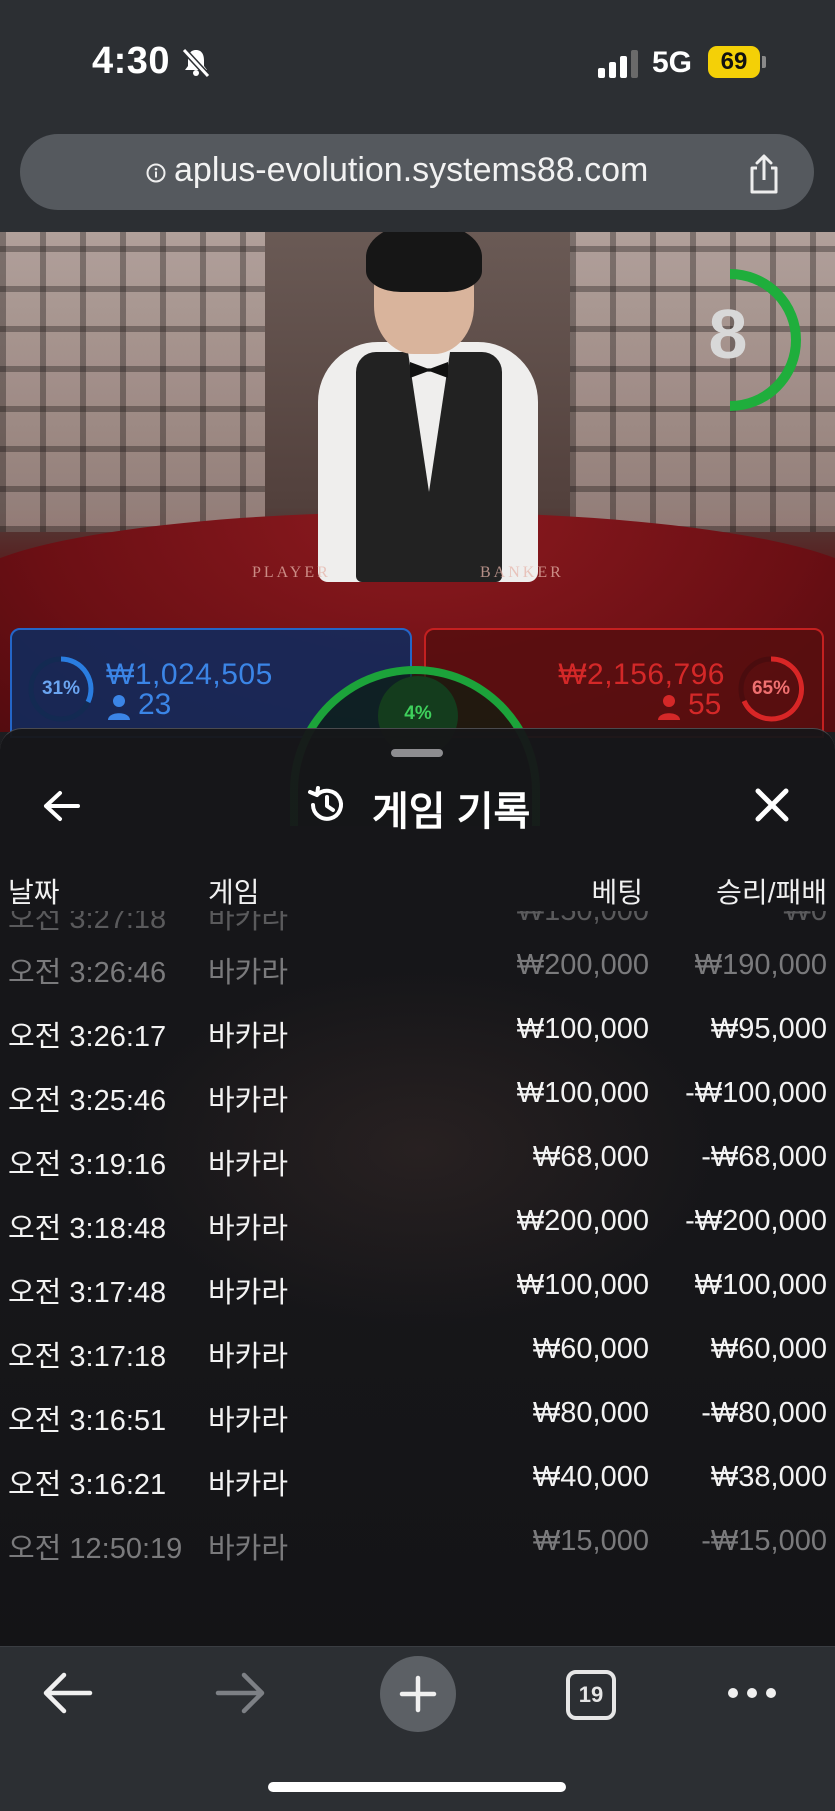 The image size is (835, 1811). I want to click on table-row: 오전 3:18:48 바카라 ₩200,000 -₩200,000, so click(417, 1223).